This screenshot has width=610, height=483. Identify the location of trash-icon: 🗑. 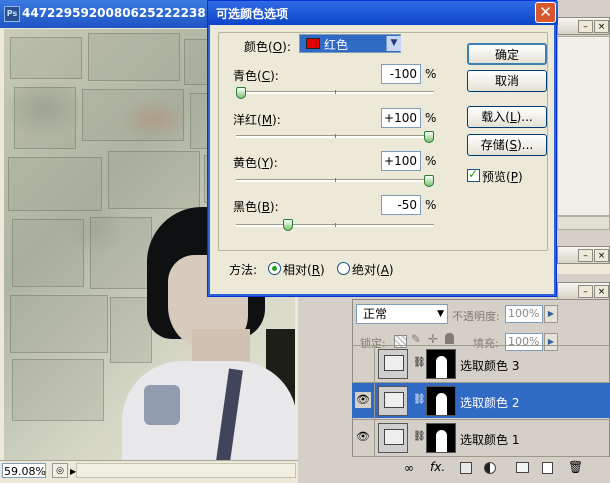
(575, 467).